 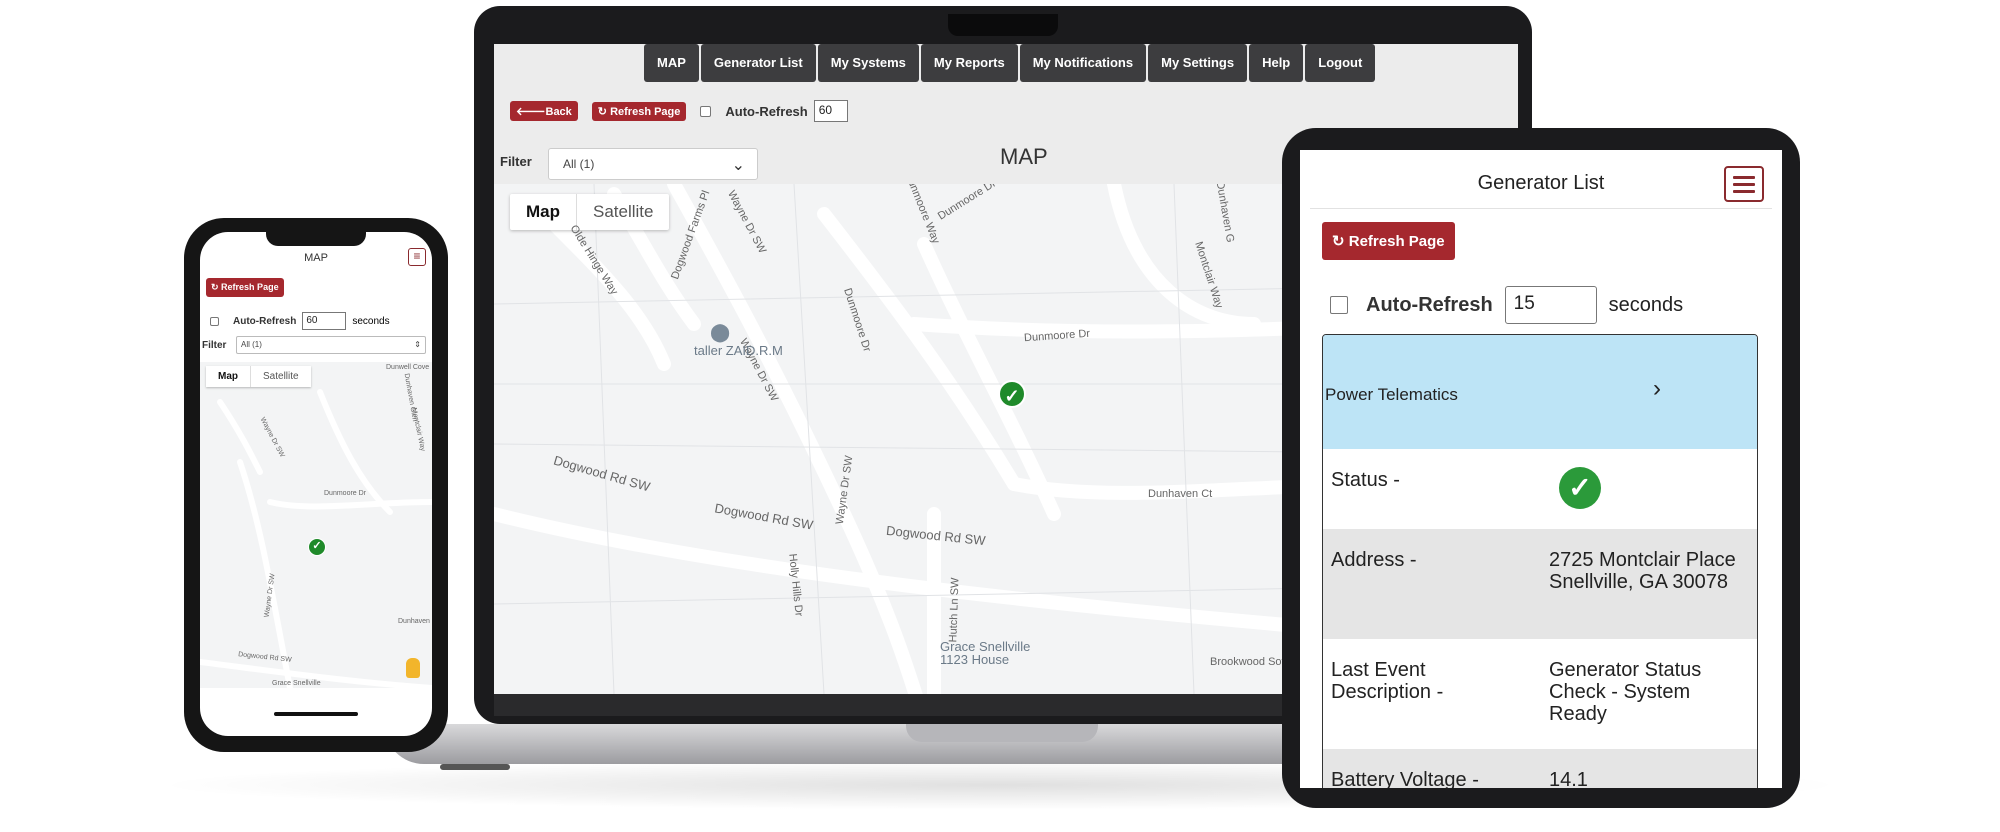 I want to click on poi-taller: ⬤ taller ZAID.R.M, so click(x=738, y=340).